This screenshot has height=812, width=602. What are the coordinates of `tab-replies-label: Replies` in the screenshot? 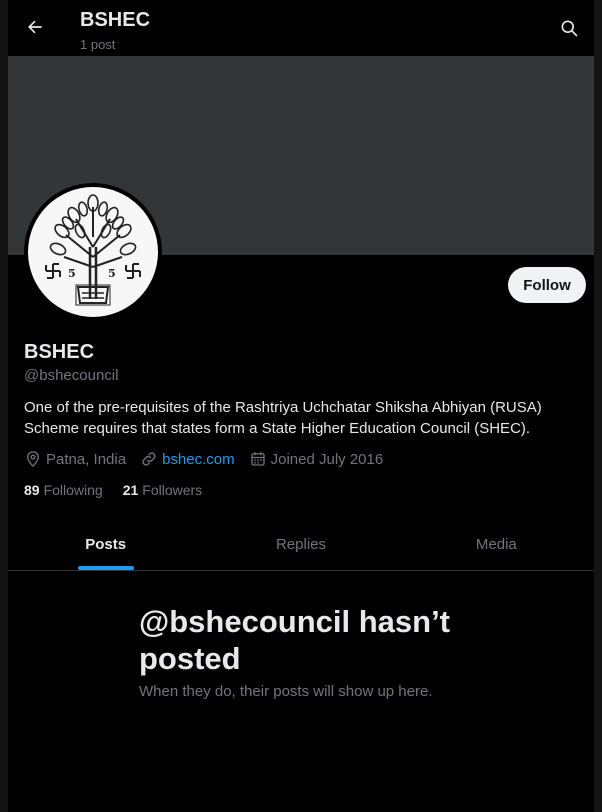 It's located at (300, 544).